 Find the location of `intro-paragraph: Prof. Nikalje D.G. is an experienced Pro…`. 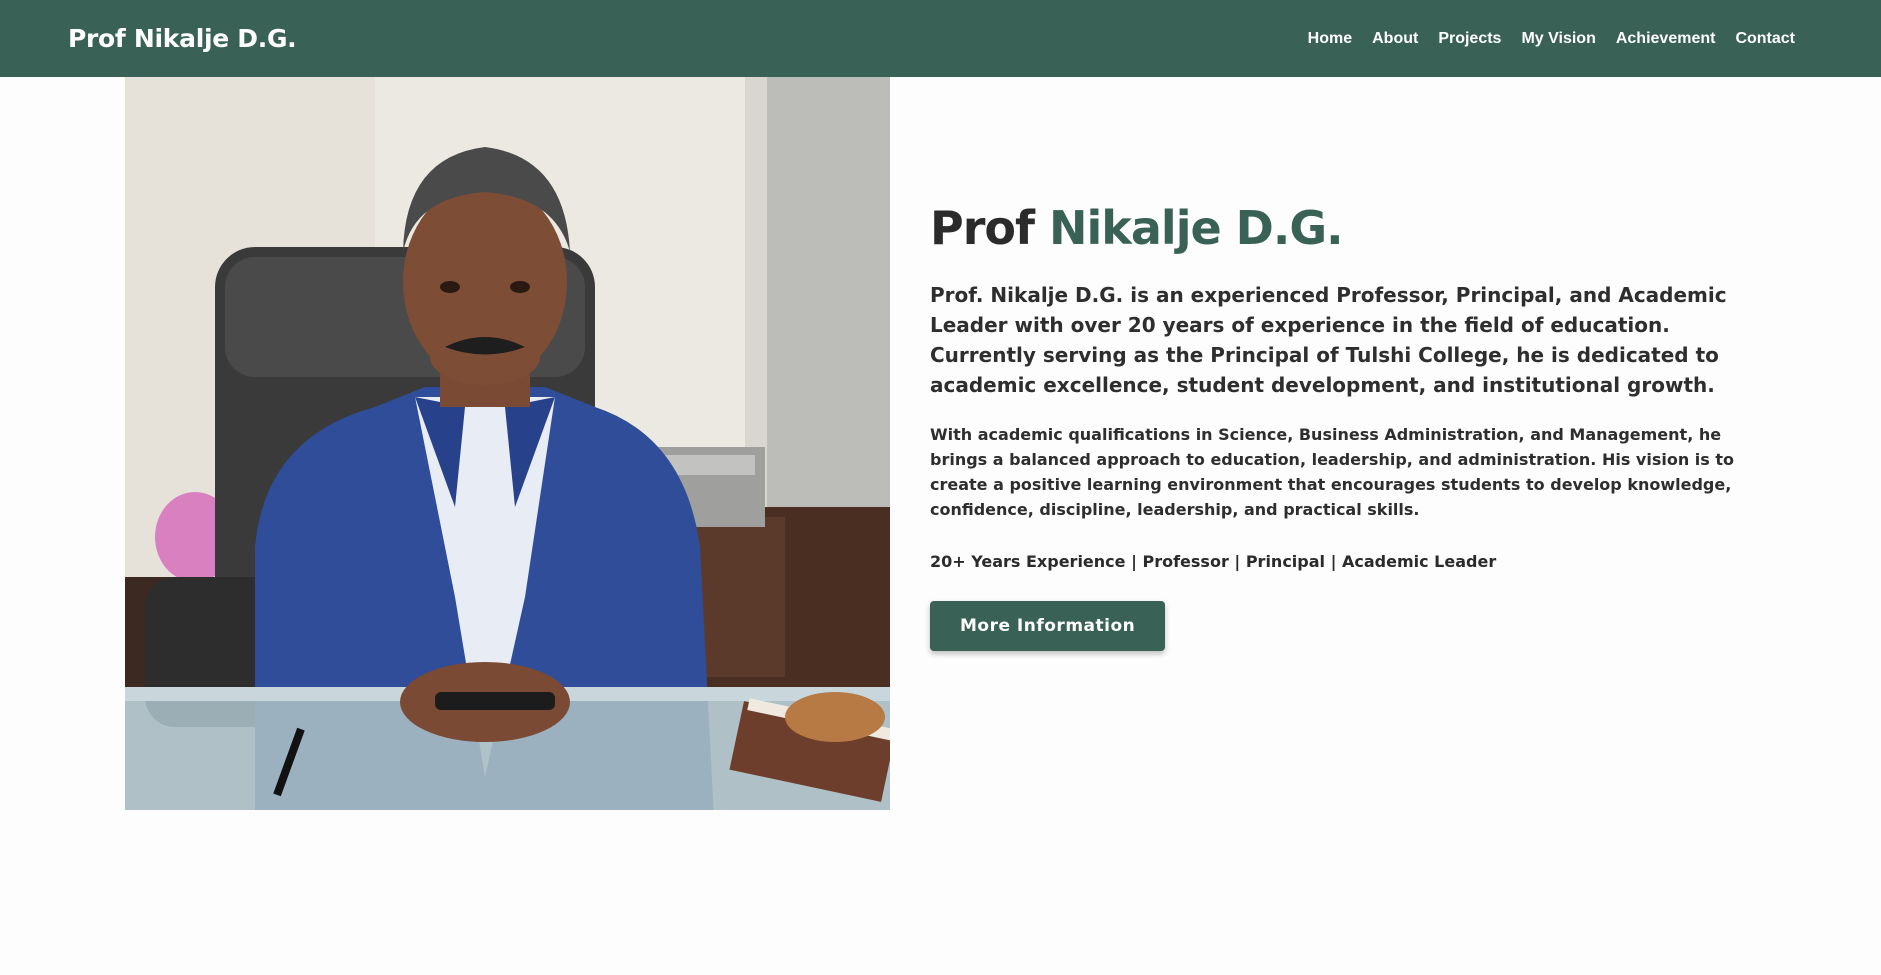

intro-paragraph: Prof. Nikalje D.G. is an experienced Pro… is located at coordinates (1328, 340).